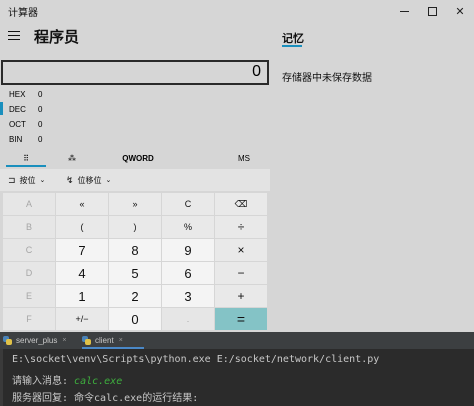  I want to click on tab-label: server_plus, so click(37, 340).